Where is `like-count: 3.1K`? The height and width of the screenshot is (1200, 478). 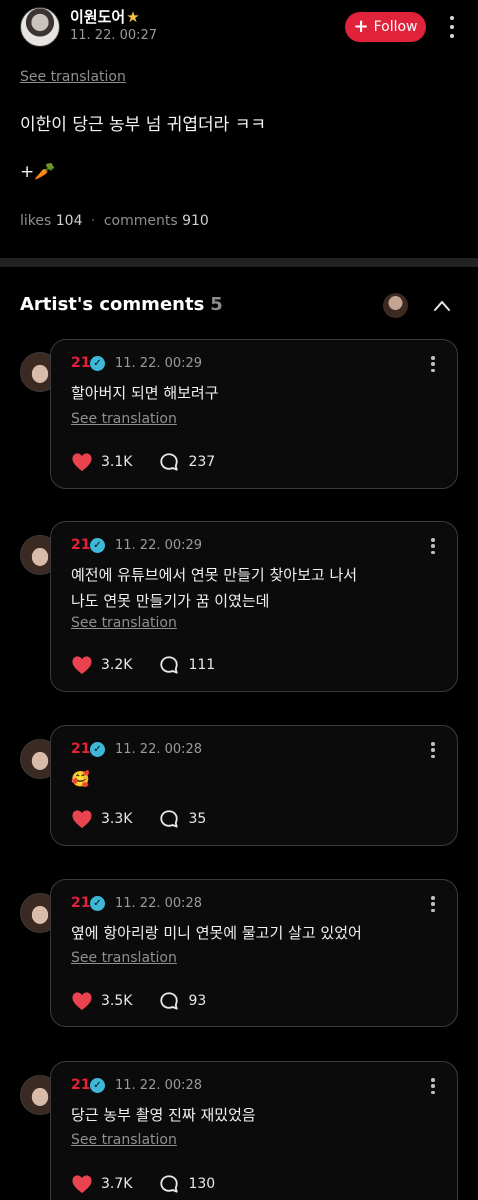 like-count: 3.1K is located at coordinates (117, 462).